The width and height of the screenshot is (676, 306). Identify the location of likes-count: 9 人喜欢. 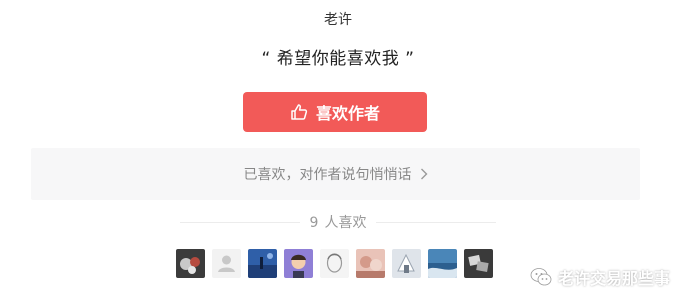
(338, 222).